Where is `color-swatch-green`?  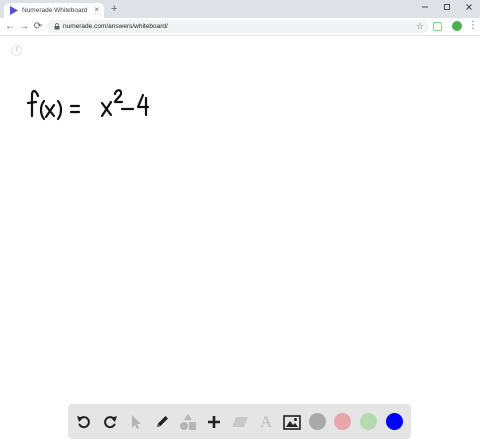 color-swatch-green is located at coordinates (368, 421).